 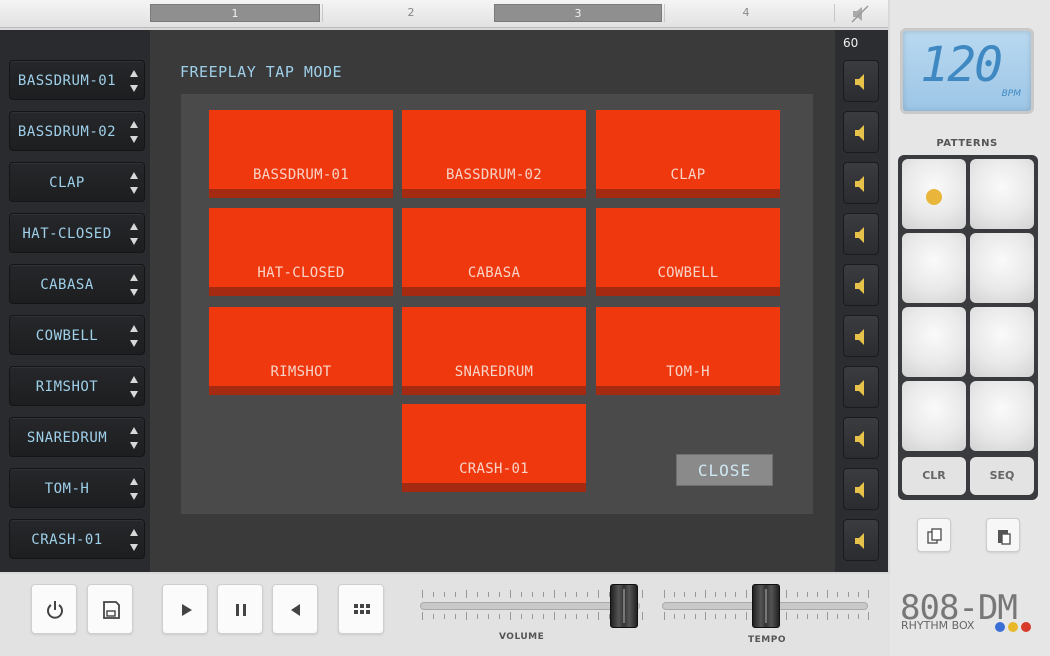 I want to click on grid-button, so click(x=361, y=609).